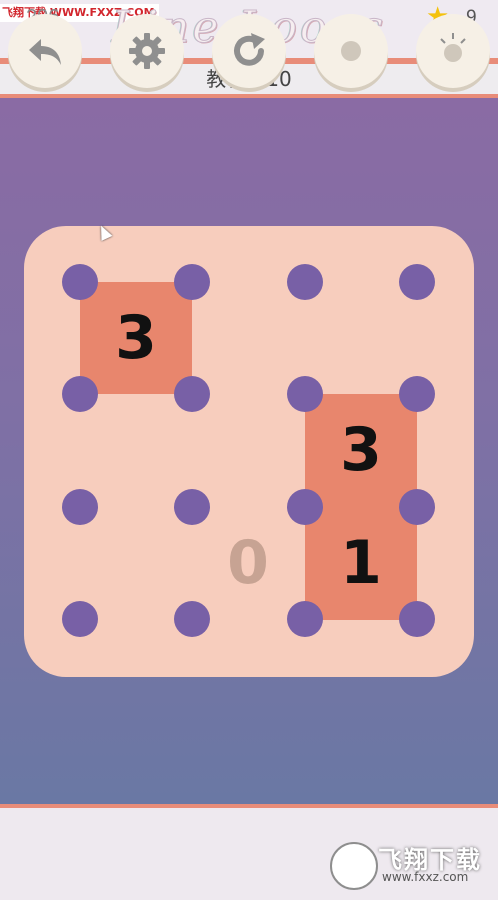 This screenshot has width=498, height=900. I want to click on gear-icon, so click(147, 51).